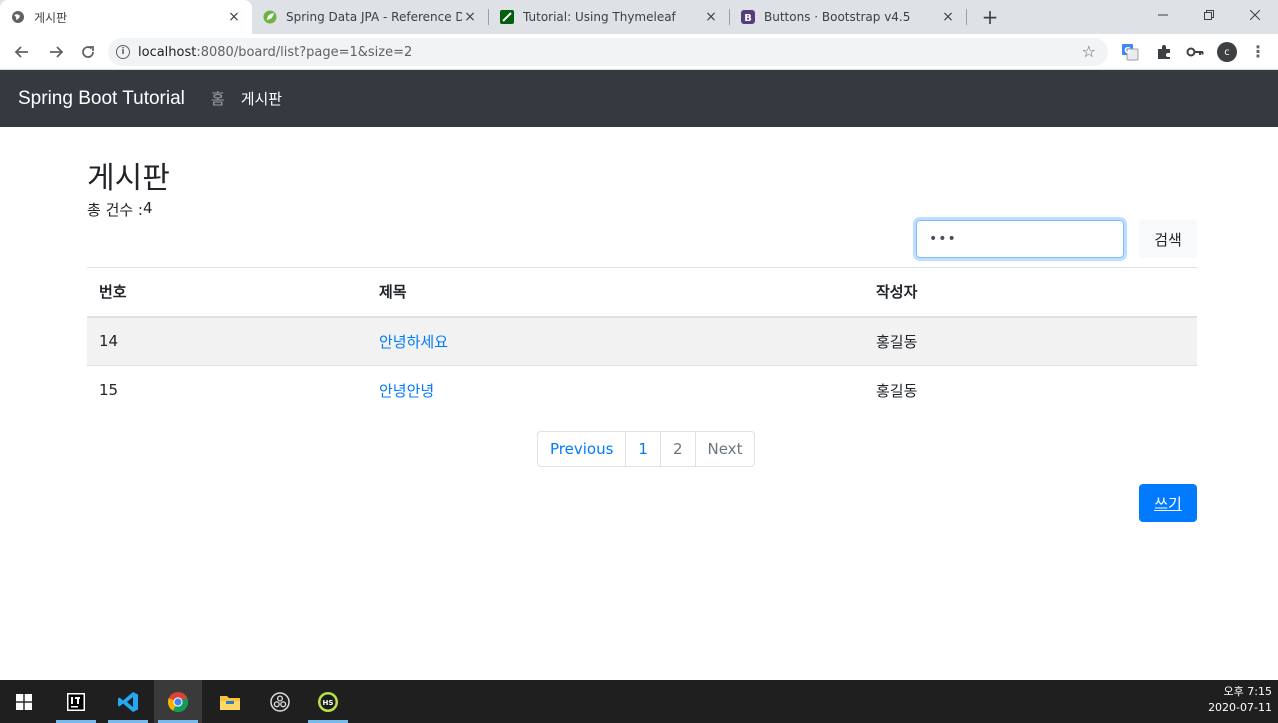  I want to click on write-button: 쓰기, so click(1168, 503).